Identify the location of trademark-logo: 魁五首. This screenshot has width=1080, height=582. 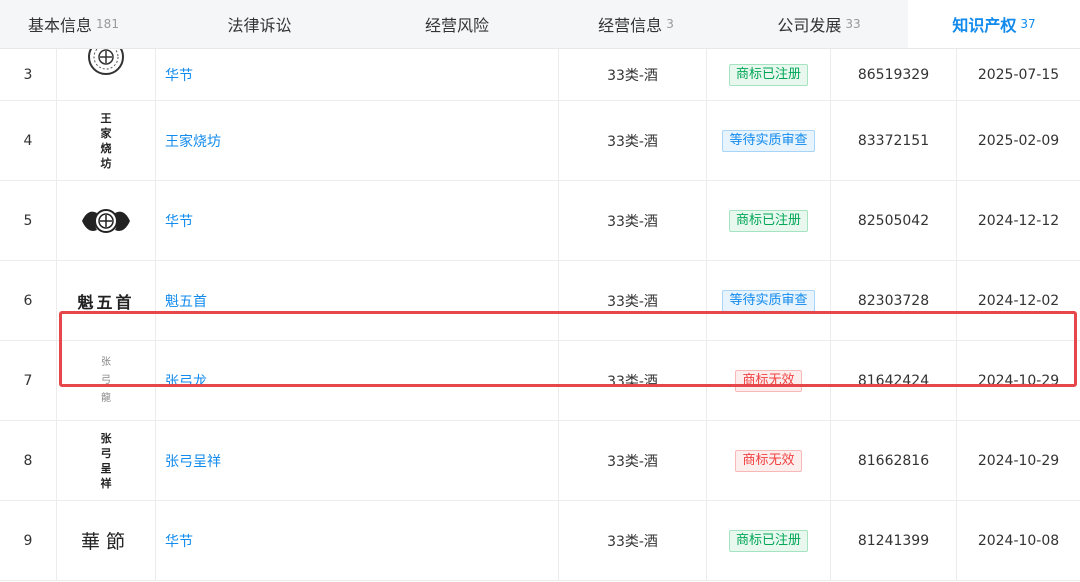
(106, 300).